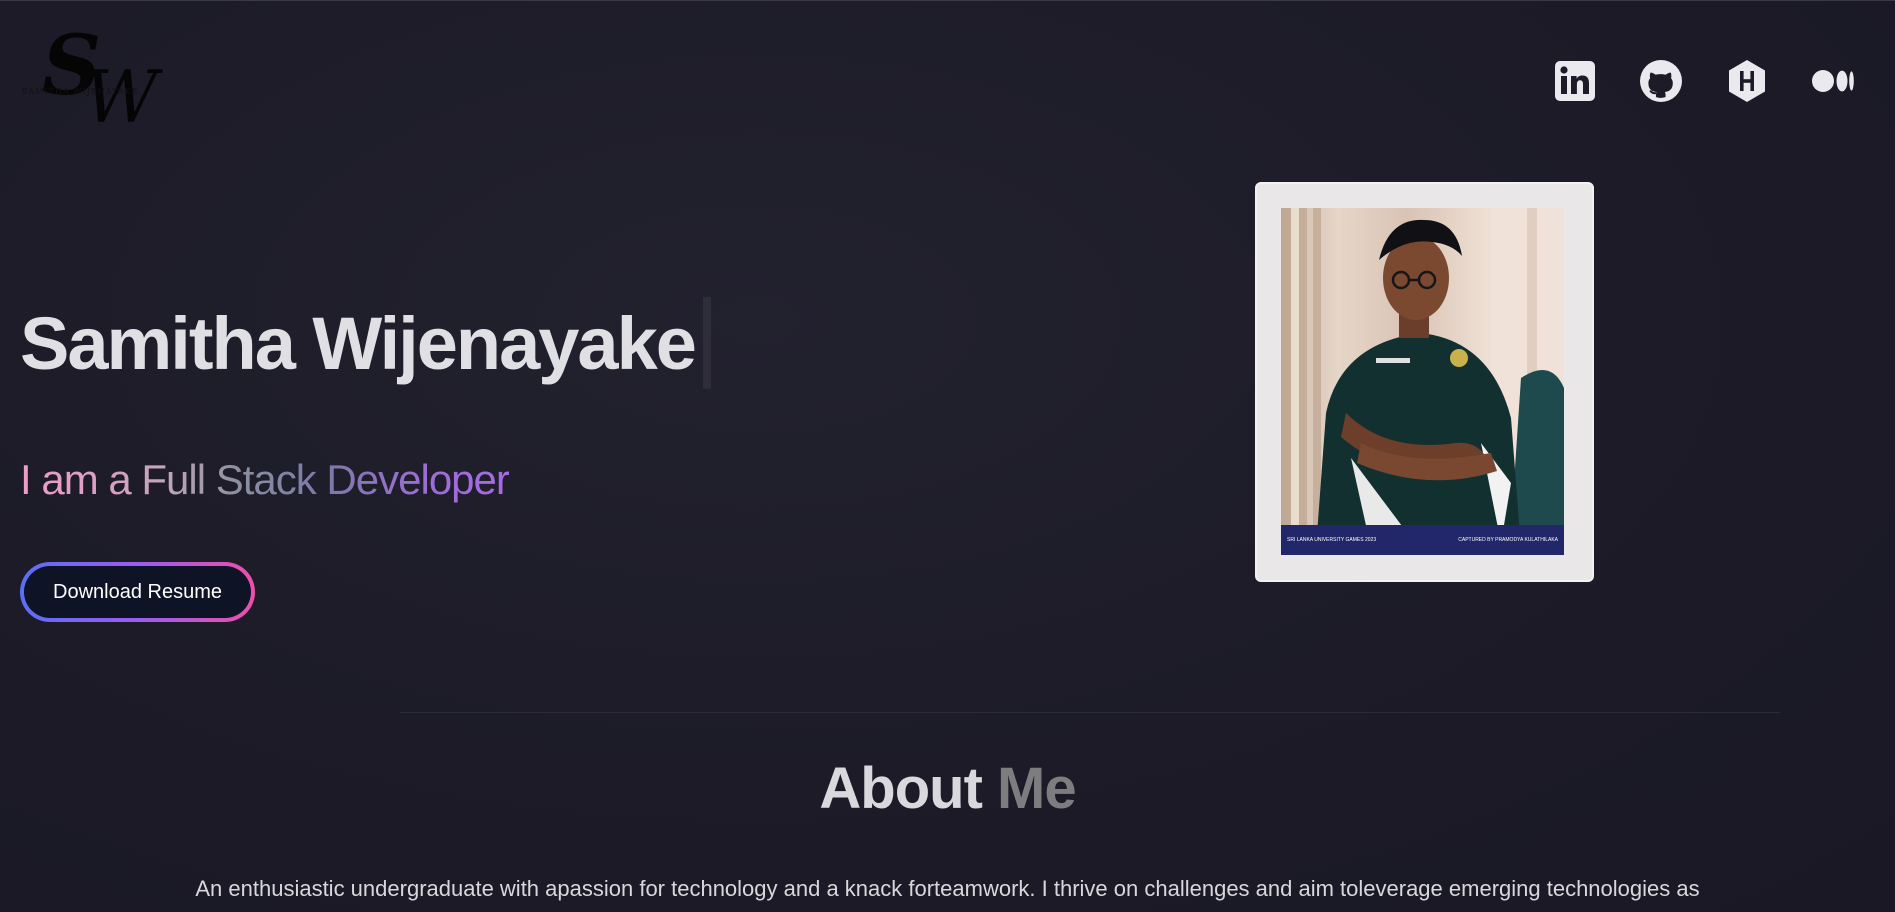  Describe the element at coordinates (1037, 788) in the screenshot. I see `about-title-word2: Me` at that location.